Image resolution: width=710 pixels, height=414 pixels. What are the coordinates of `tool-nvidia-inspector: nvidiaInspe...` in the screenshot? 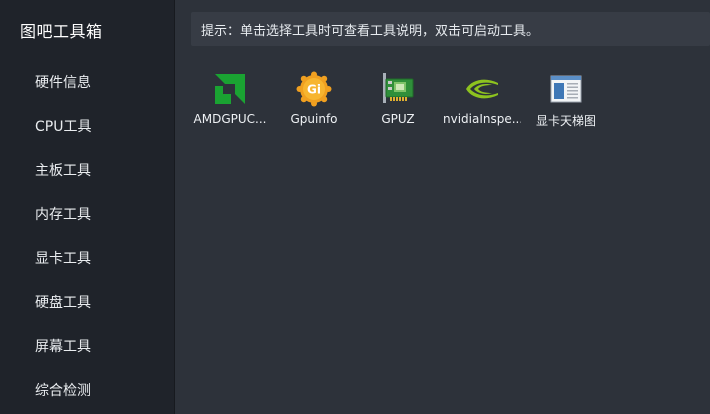 It's located at (482, 103).